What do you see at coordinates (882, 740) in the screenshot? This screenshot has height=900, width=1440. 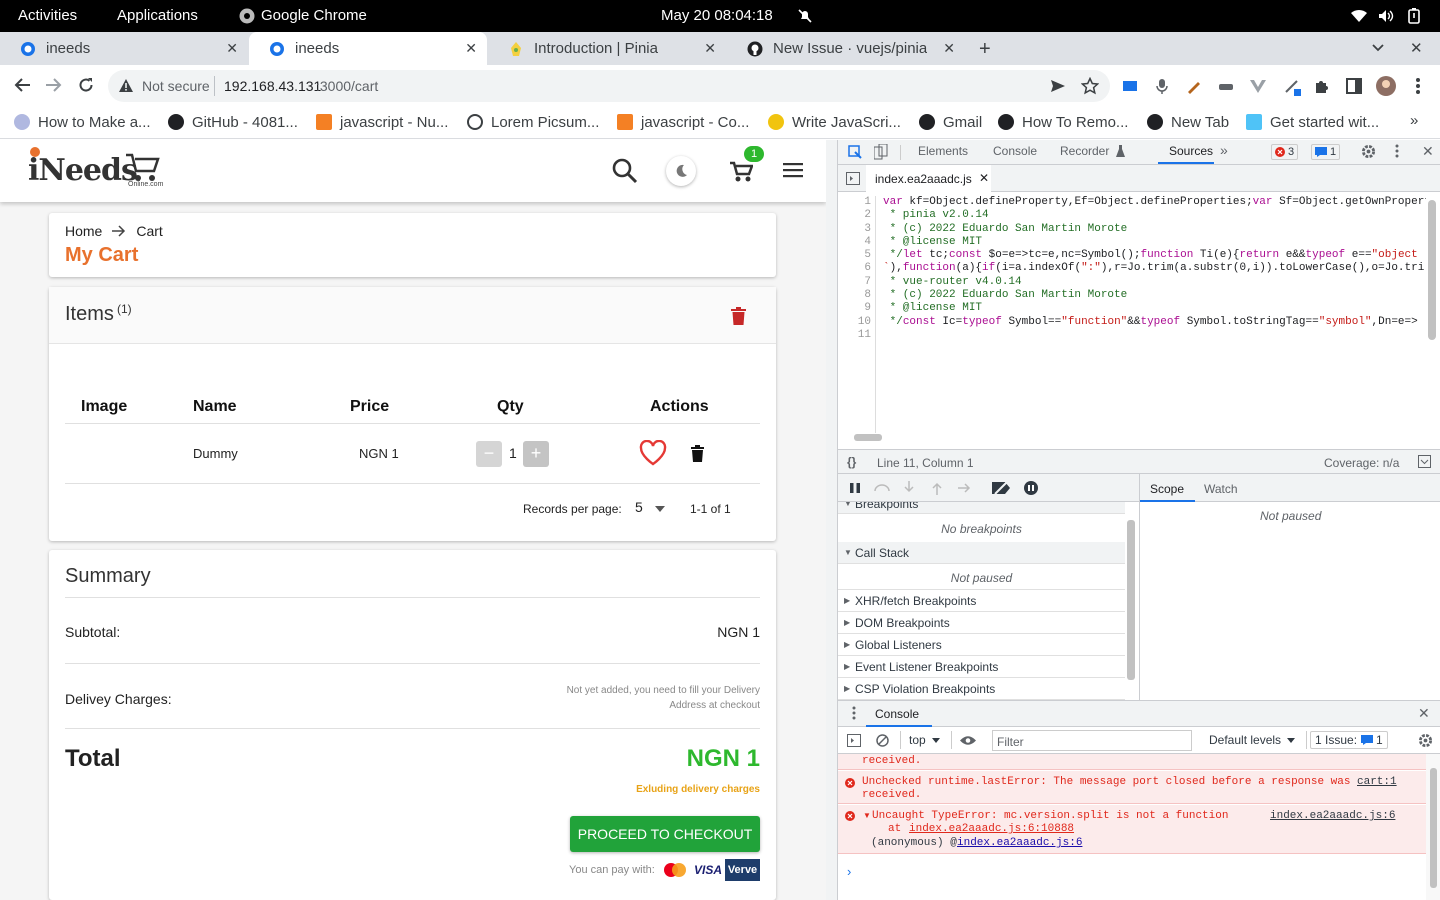 I see `clear-console-icon` at bounding box center [882, 740].